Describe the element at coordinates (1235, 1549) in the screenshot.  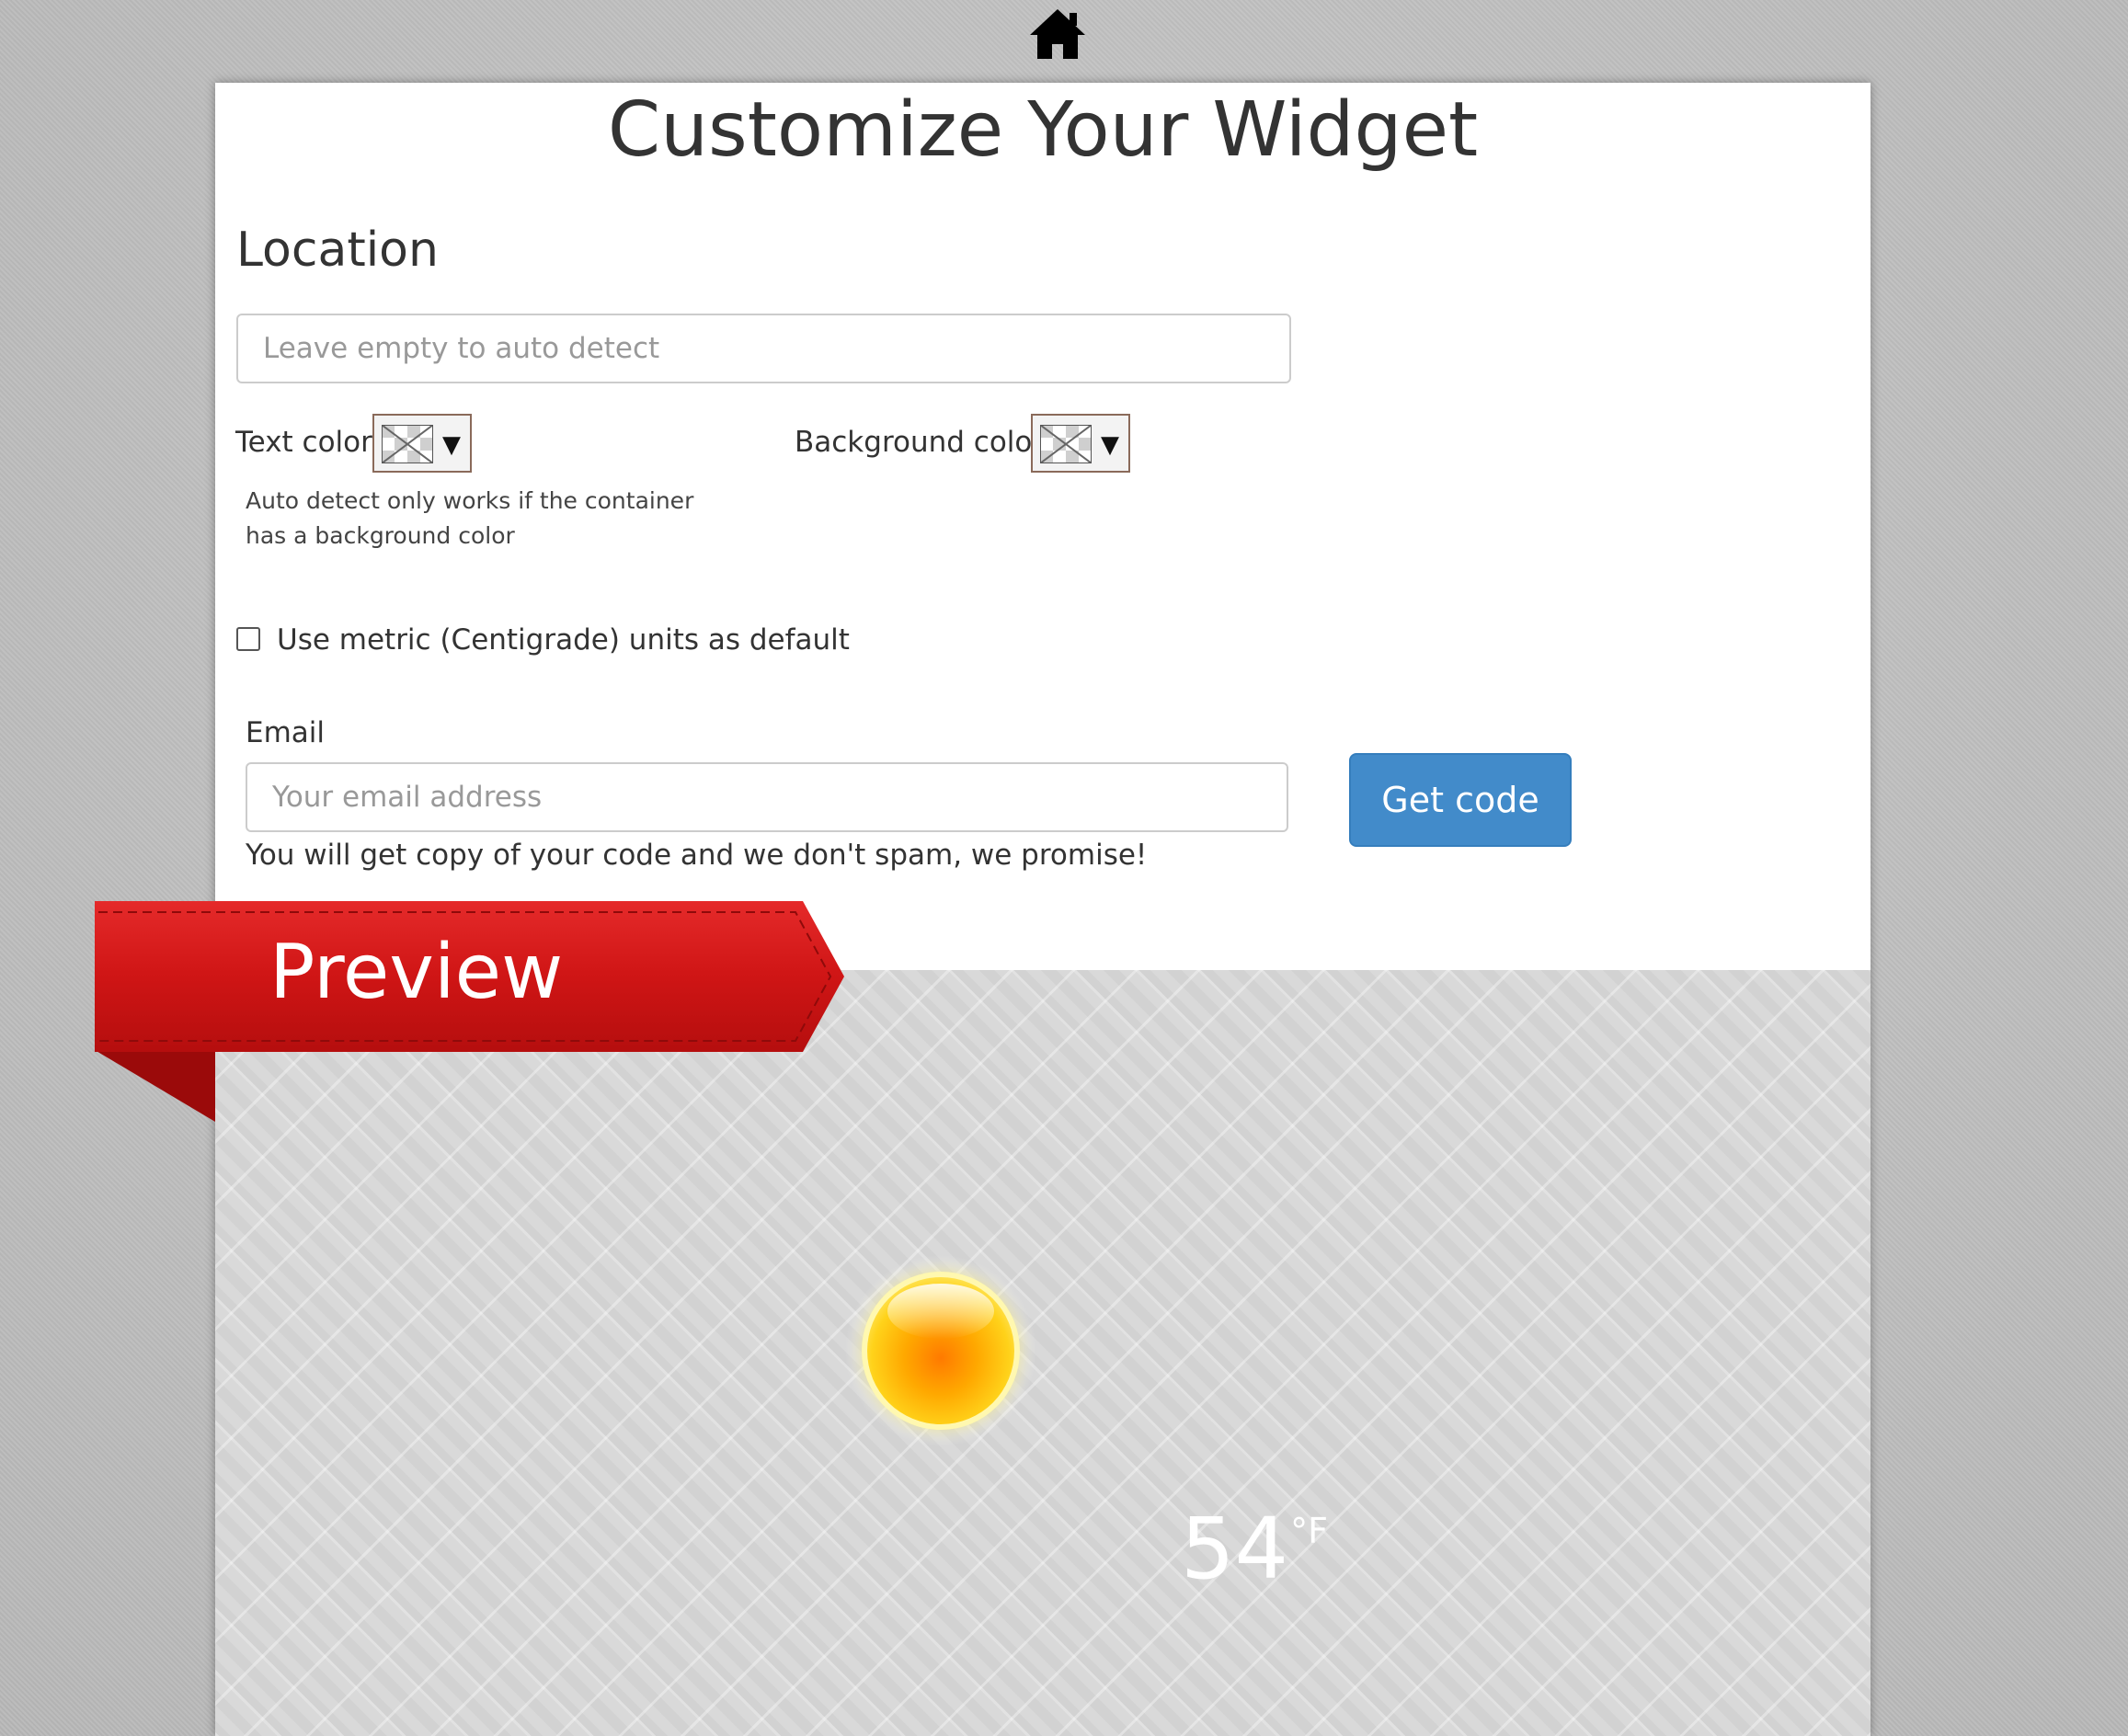
I see `temperature-value: 54` at that location.